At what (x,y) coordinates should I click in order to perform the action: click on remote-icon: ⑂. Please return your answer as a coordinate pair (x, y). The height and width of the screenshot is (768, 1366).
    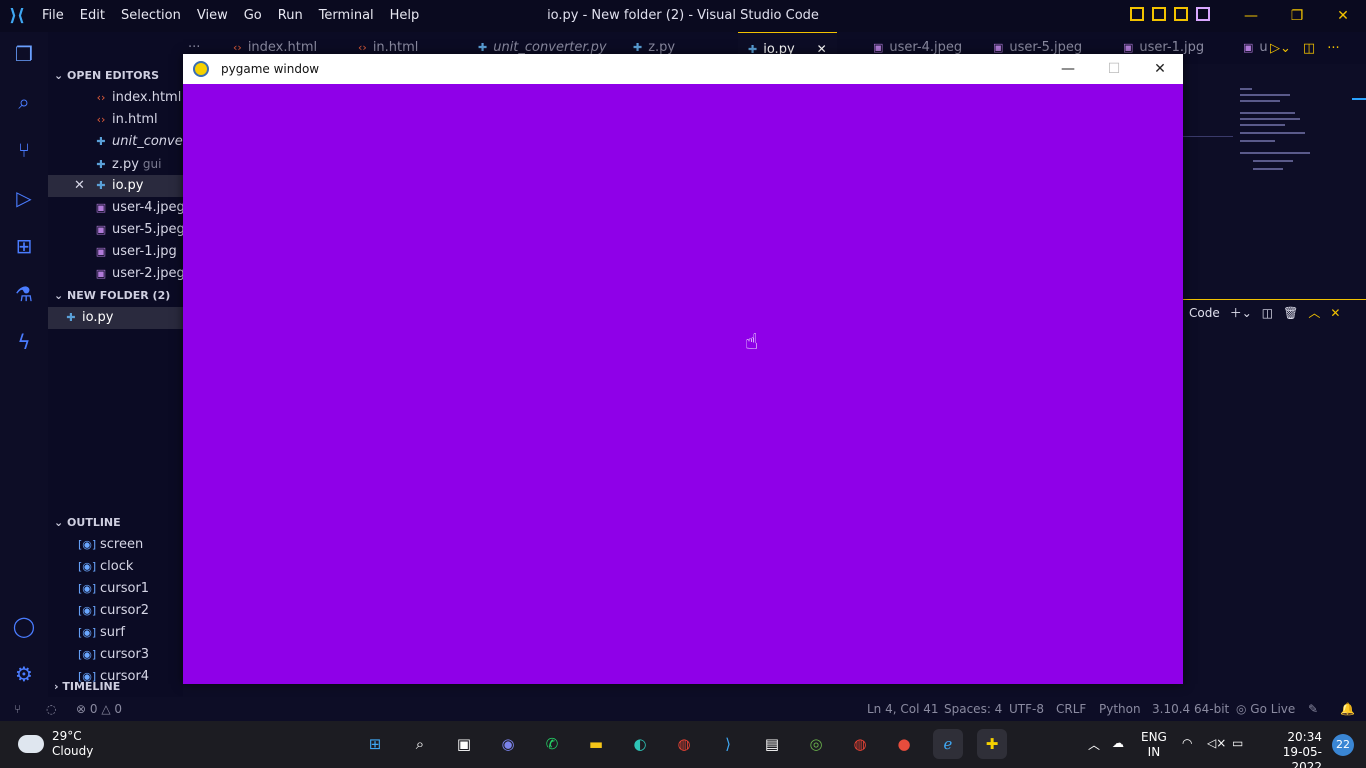
    Looking at the image, I should click on (17, 709).